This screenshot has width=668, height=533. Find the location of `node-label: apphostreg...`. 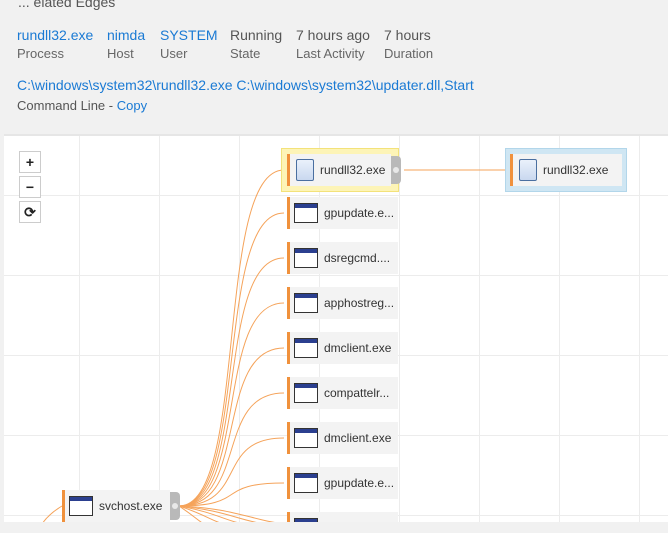

node-label: apphostreg... is located at coordinates (359, 303).